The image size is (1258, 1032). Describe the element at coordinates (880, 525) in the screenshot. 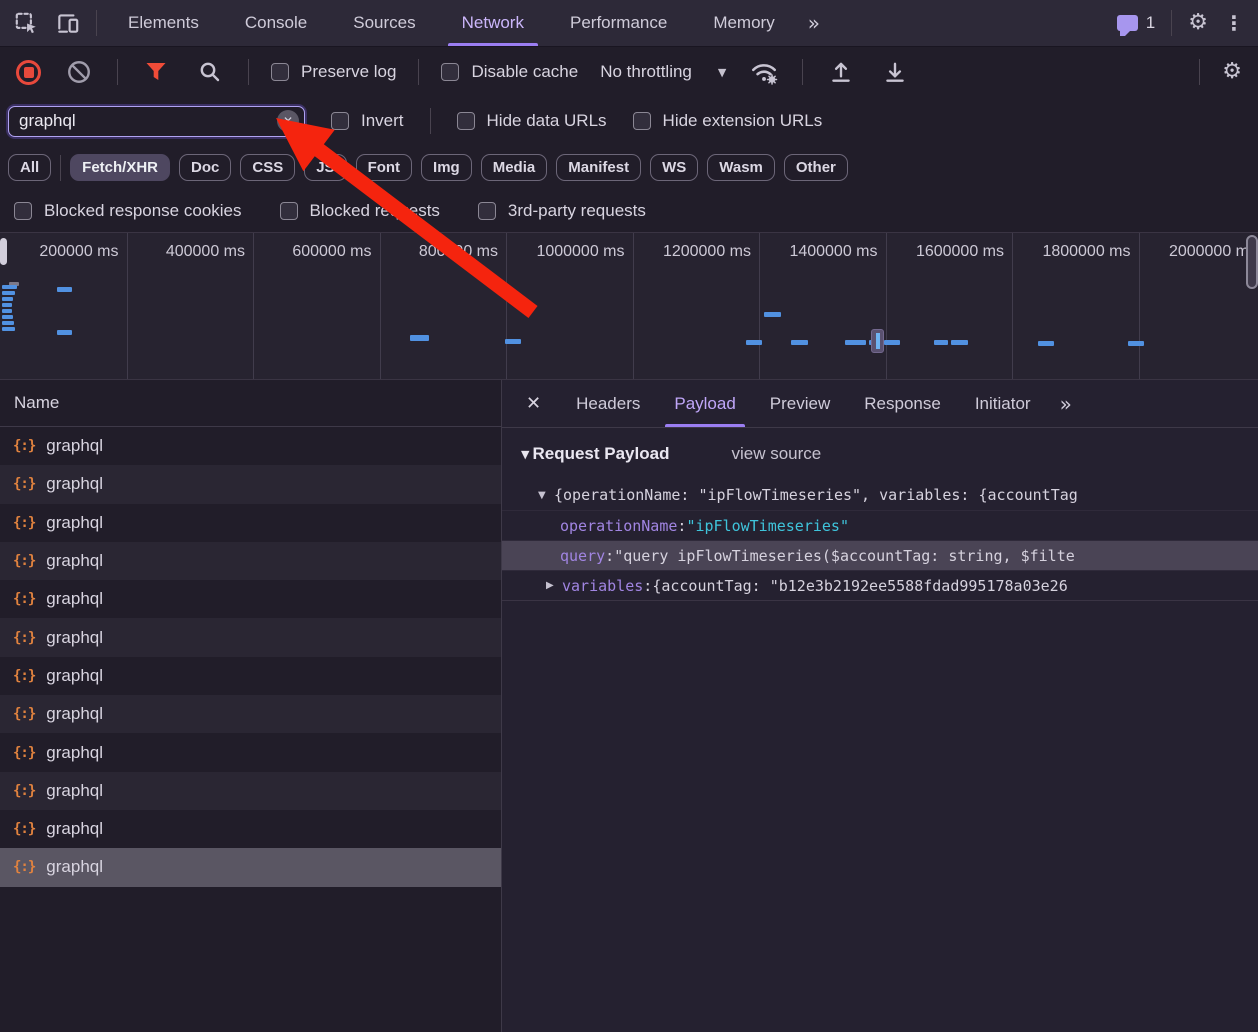

I see `payload-tree-row: operationName: "ipFlowTimeseries"` at that location.